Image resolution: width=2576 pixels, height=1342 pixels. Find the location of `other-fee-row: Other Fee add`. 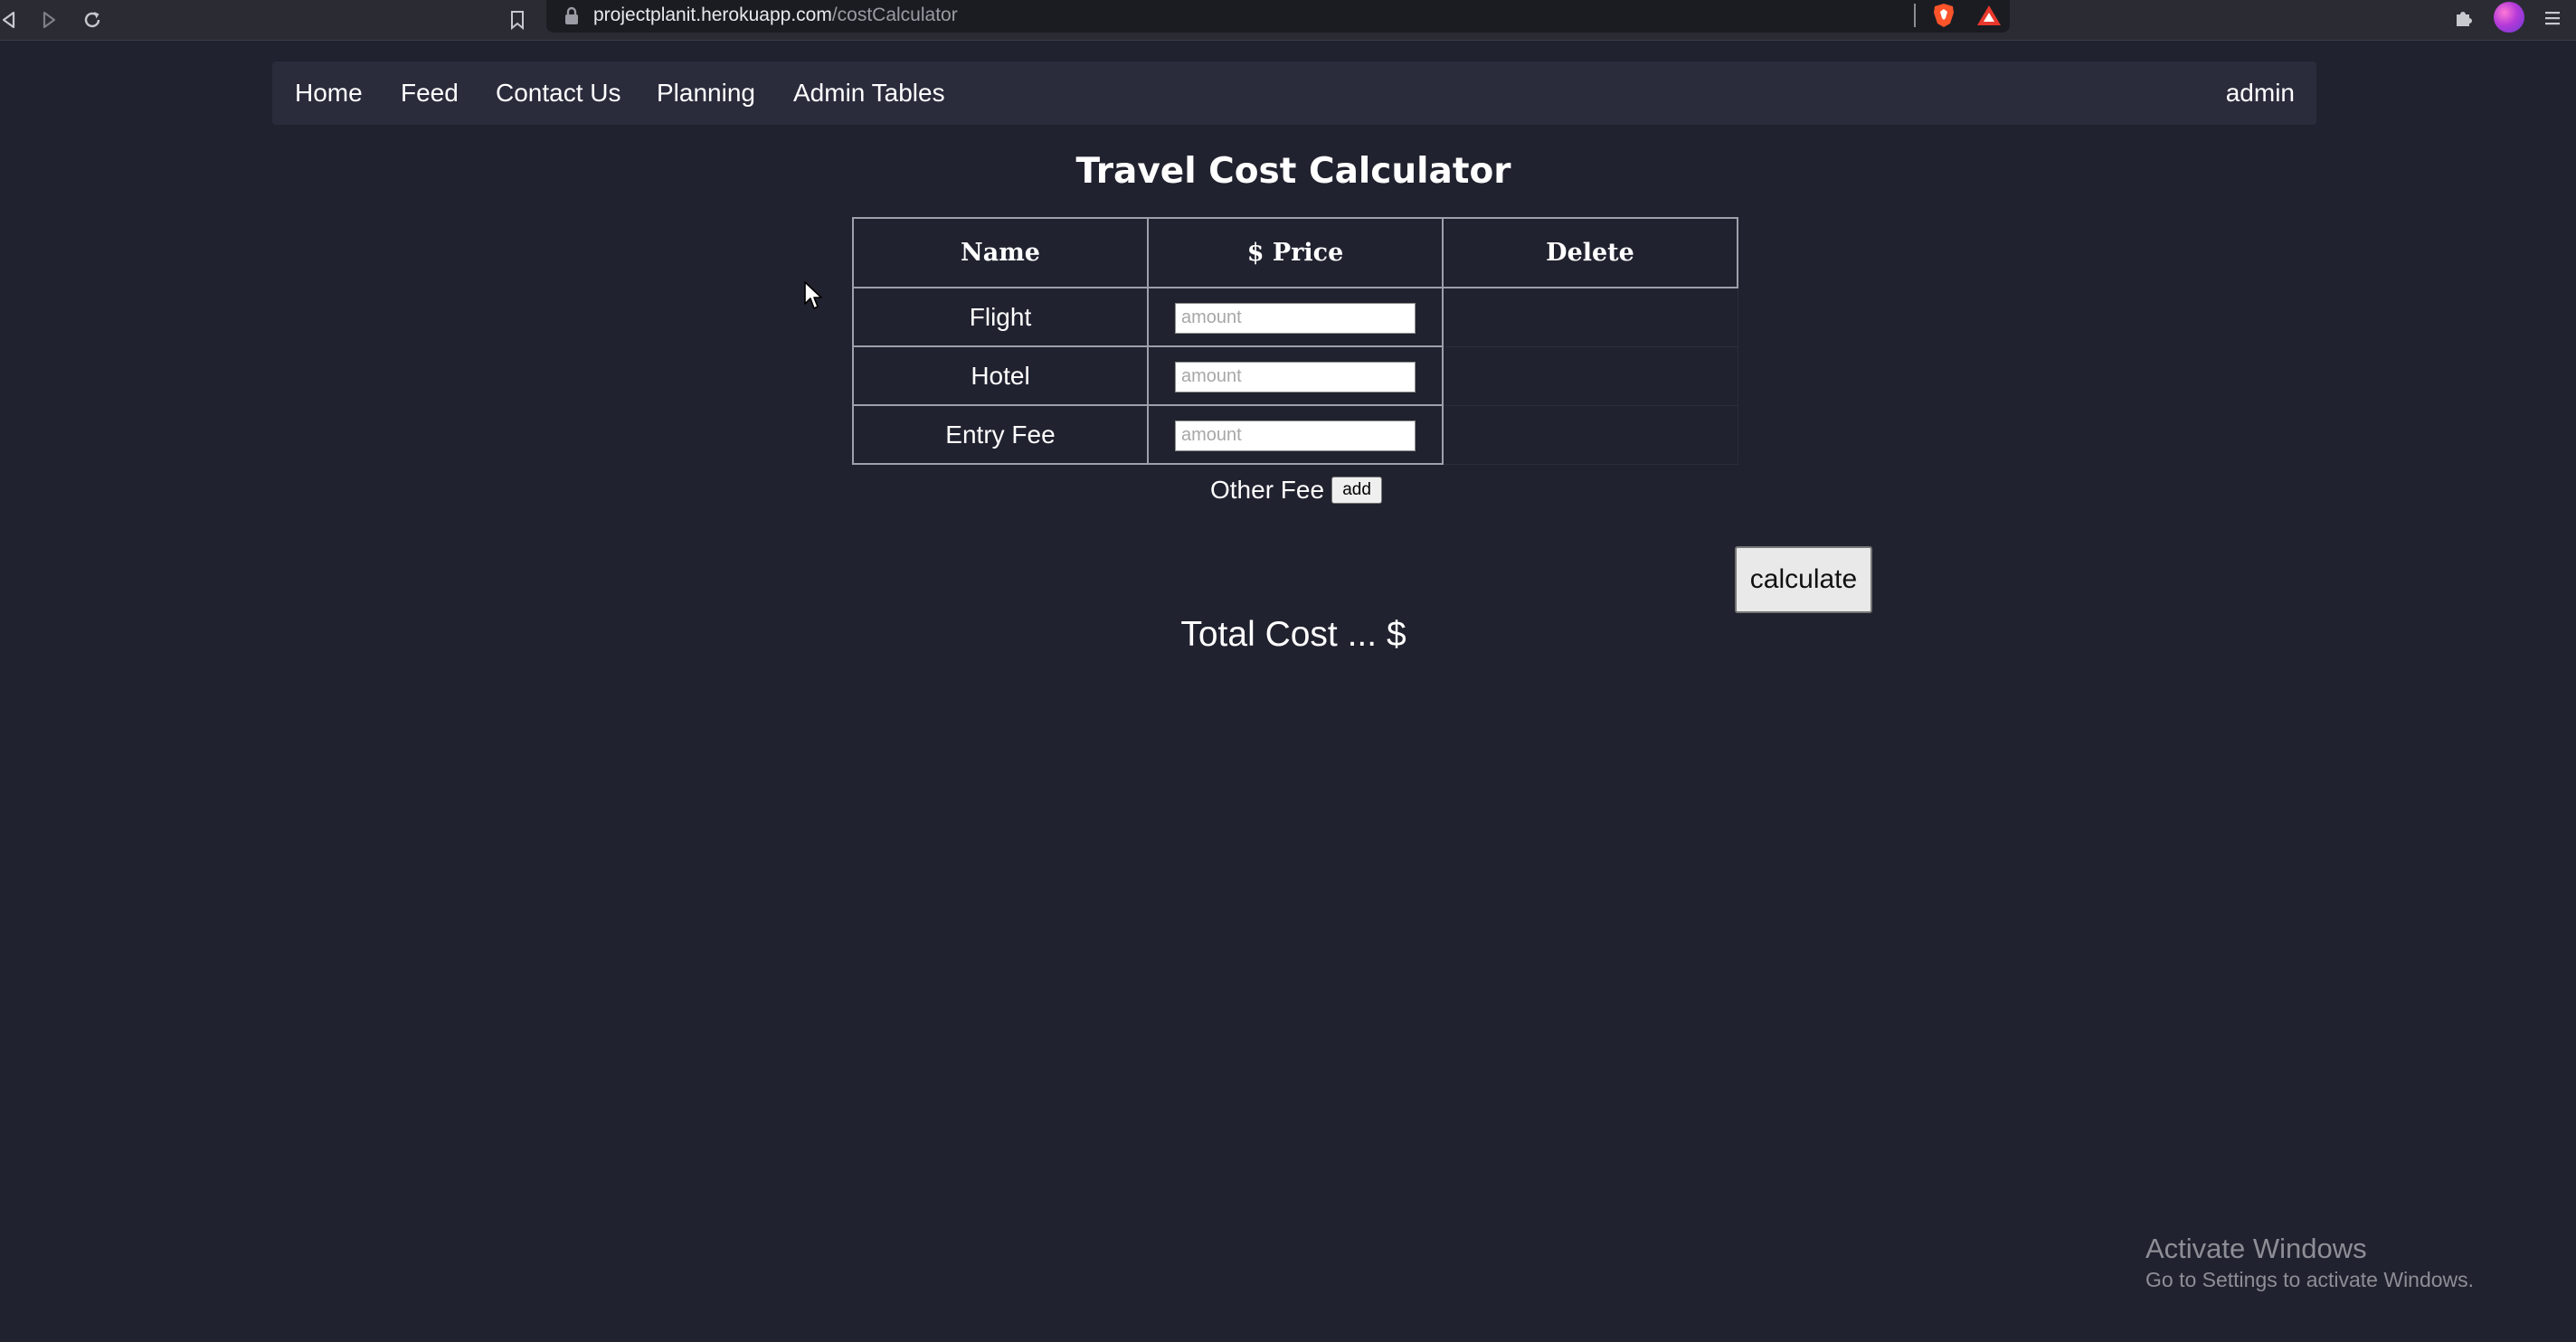

other-fee-row: Other Fee add is located at coordinates (1296, 490).